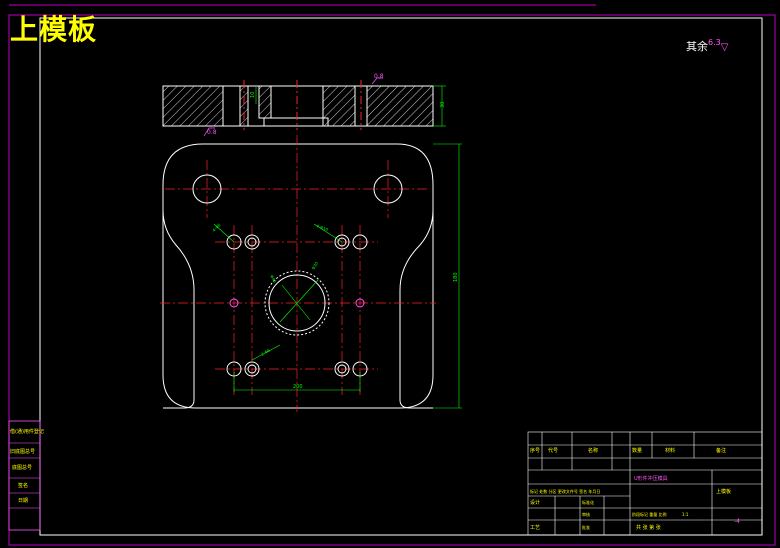 The image size is (780, 548). Describe the element at coordinates (565, 491) in the screenshot. I see `row-marks: 标记 处数 分区 更改文件号 签名 年月日` at that location.